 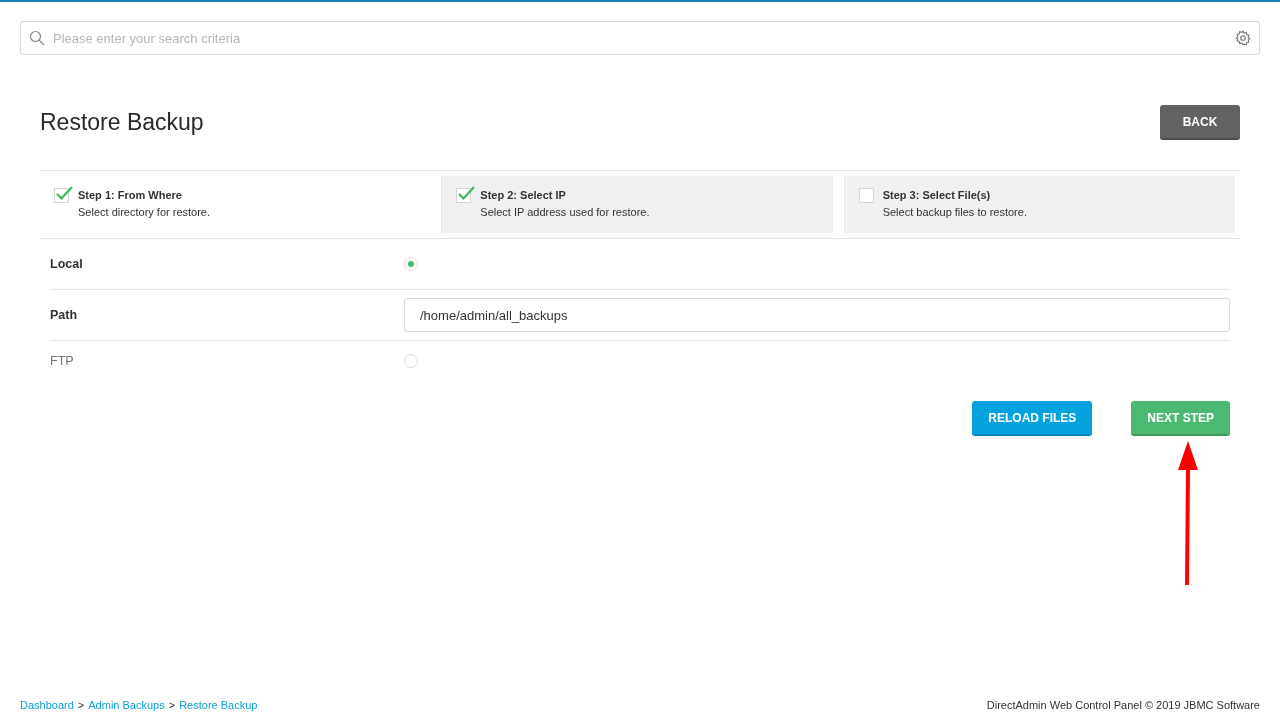 What do you see at coordinates (565, 212) in the screenshot?
I see `step-description: Select IP address used for restore.` at bounding box center [565, 212].